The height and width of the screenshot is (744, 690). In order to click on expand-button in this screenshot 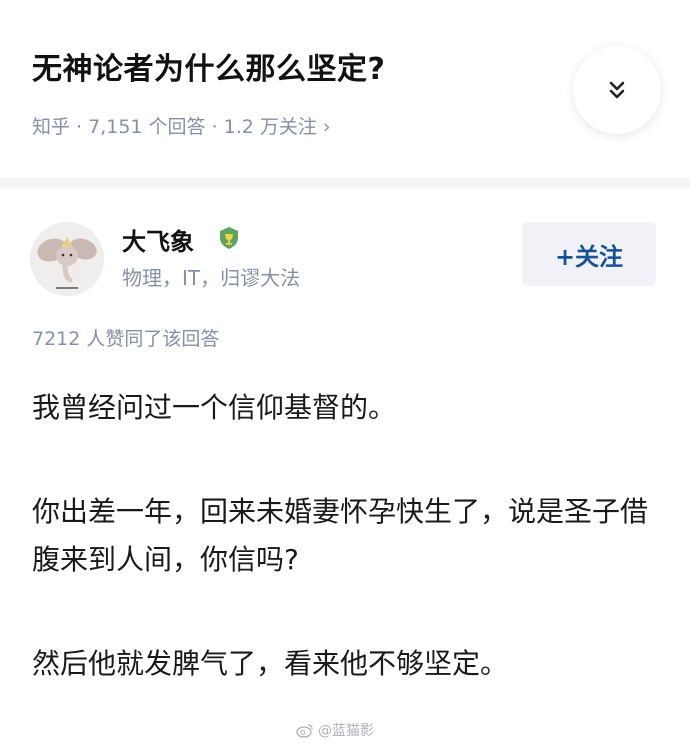, I will do `click(617, 90)`.